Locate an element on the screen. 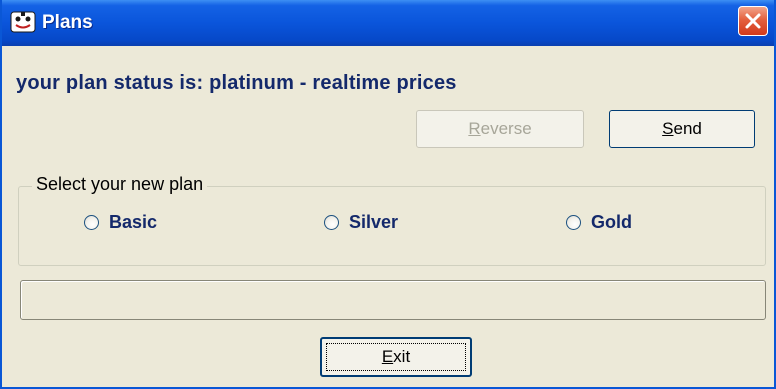  radio-basic-label: Basic is located at coordinates (133, 222).